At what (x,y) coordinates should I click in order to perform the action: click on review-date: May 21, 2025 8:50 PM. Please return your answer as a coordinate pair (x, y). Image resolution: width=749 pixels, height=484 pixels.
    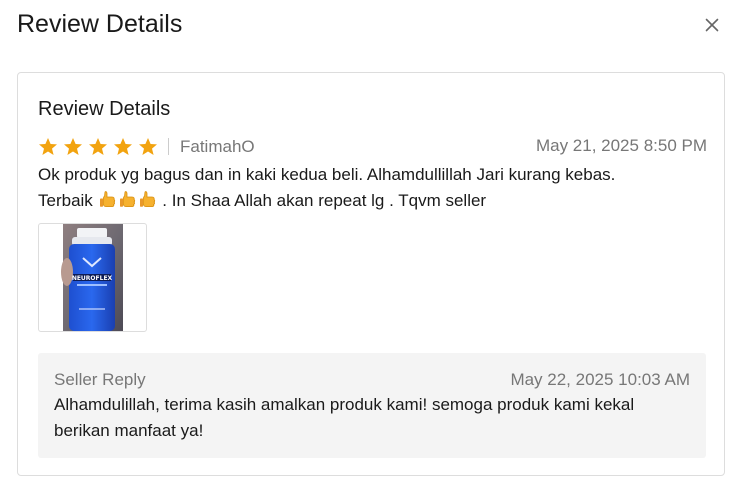
    Looking at the image, I should click on (621, 145).